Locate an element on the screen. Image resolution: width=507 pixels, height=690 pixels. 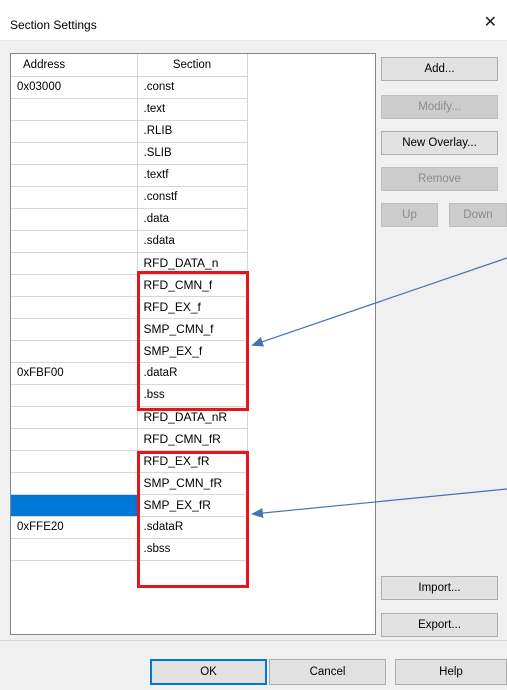
address-cell: 0xFBF00 is located at coordinates (74, 373).